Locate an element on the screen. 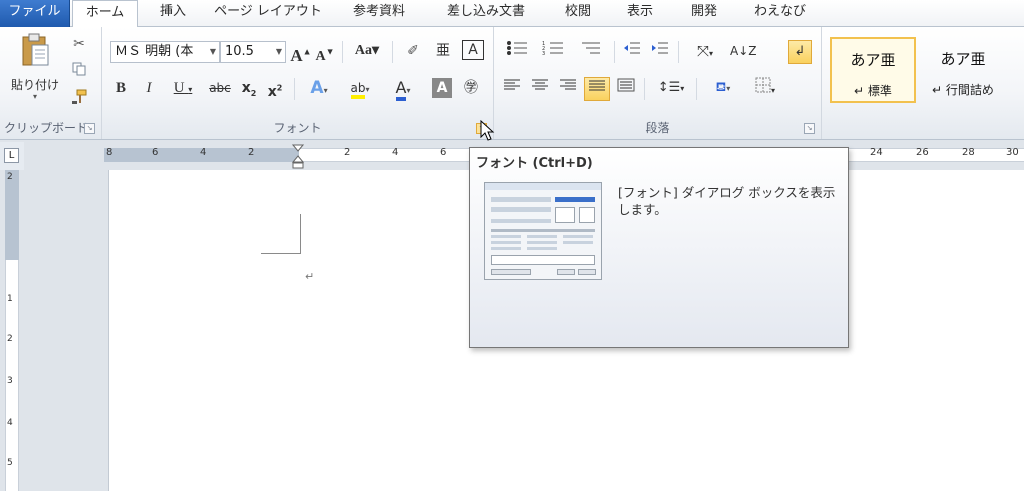  font-dialog-preview-image is located at coordinates (543, 231).